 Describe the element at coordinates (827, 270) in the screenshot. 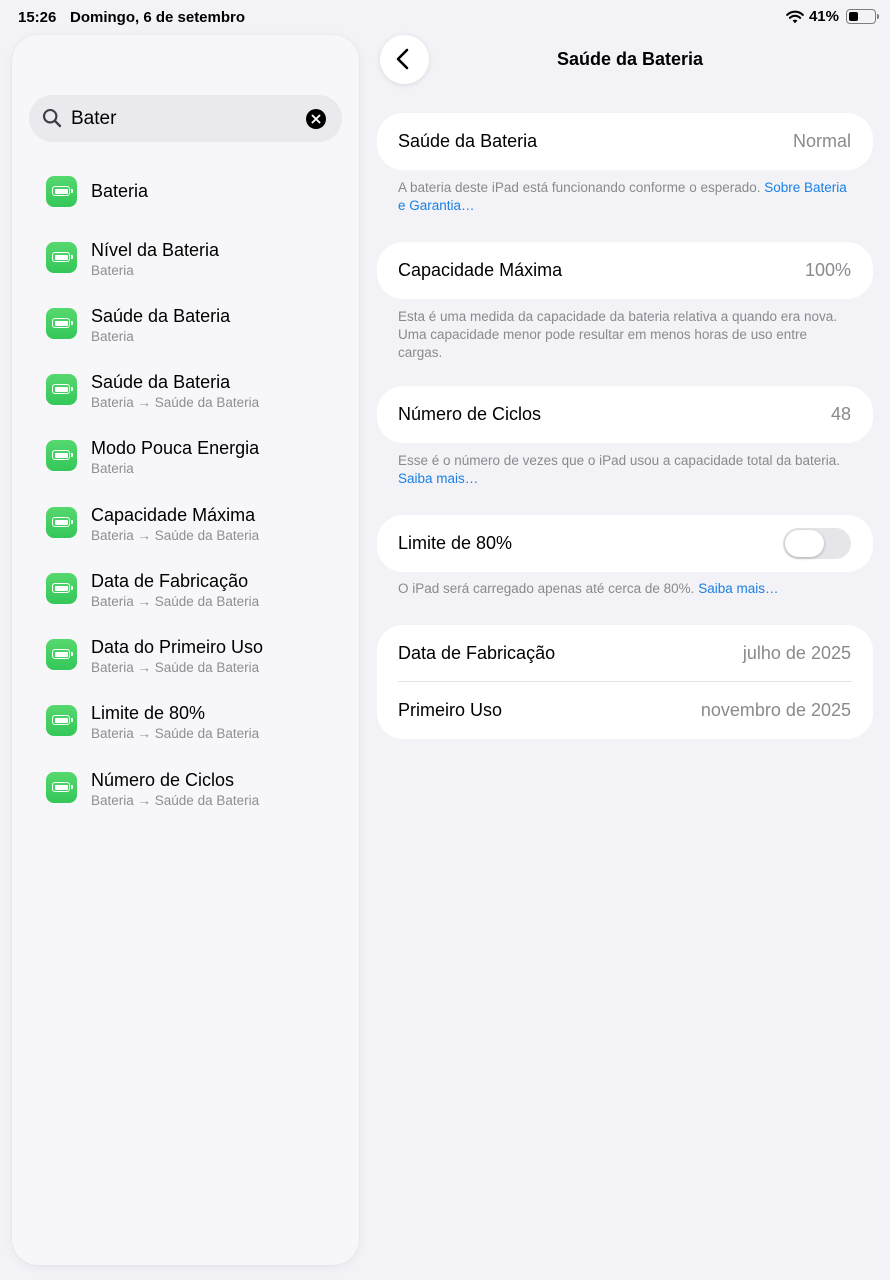

I see `max-capacity-value: 100%` at that location.